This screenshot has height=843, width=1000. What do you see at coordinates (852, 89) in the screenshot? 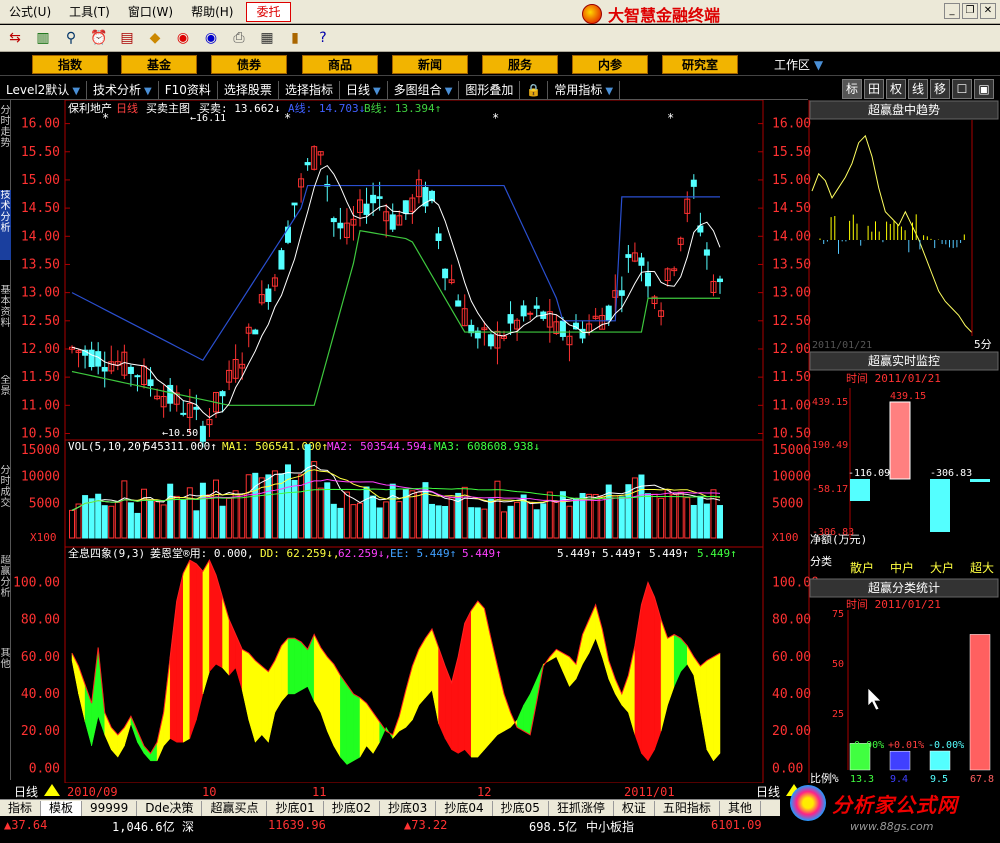
I see `tab-mark: 标` at bounding box center [852, 89].